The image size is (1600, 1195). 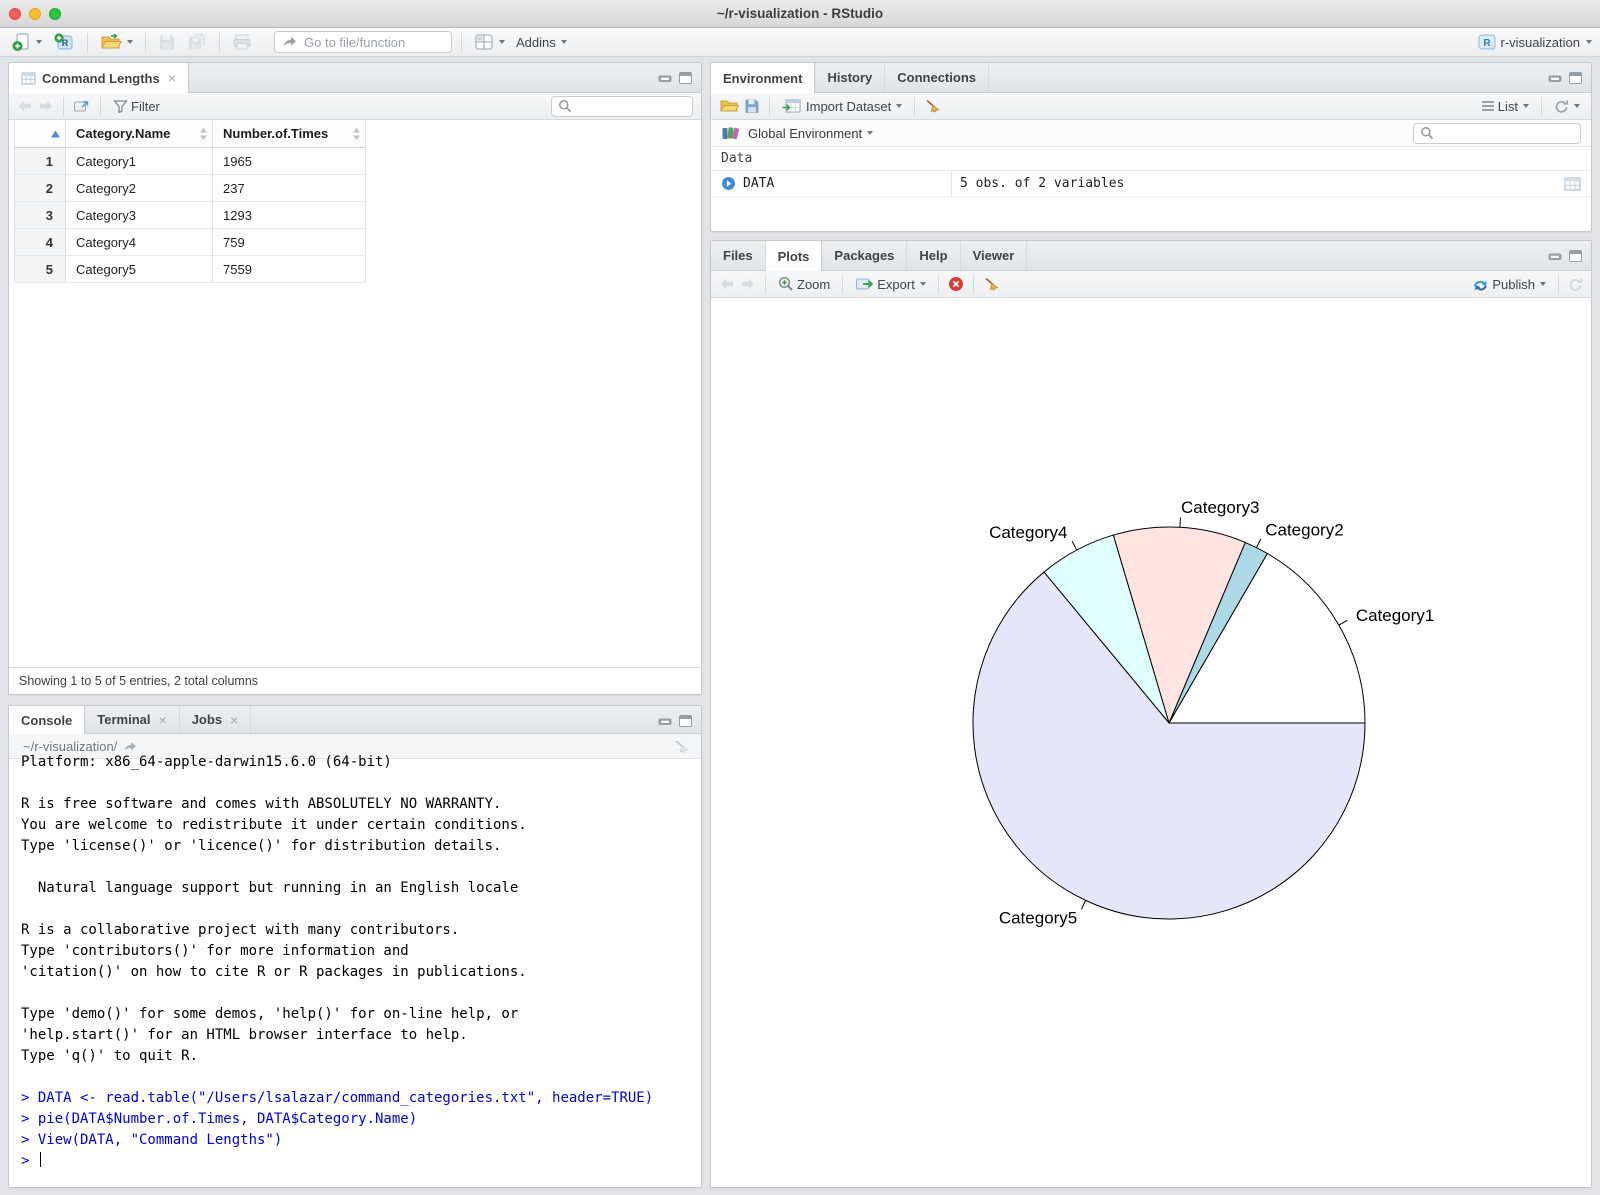 I want to click on goto-file-input, so click(x=369, y=42).